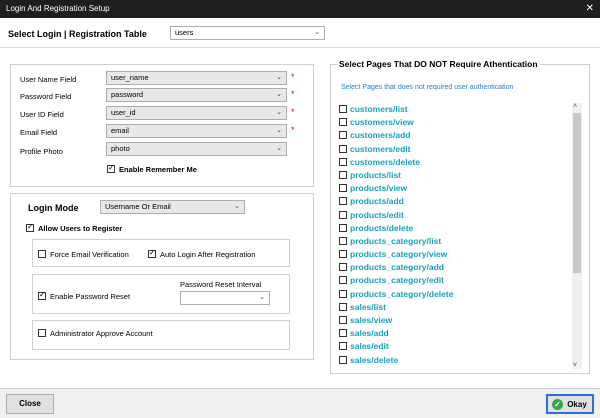 The height and width of the screenshot is (418, 600). What do you see at coordinates (377, 201) in the screenshot?
I see `page-label: products/add` at bounding box center [377, 201].